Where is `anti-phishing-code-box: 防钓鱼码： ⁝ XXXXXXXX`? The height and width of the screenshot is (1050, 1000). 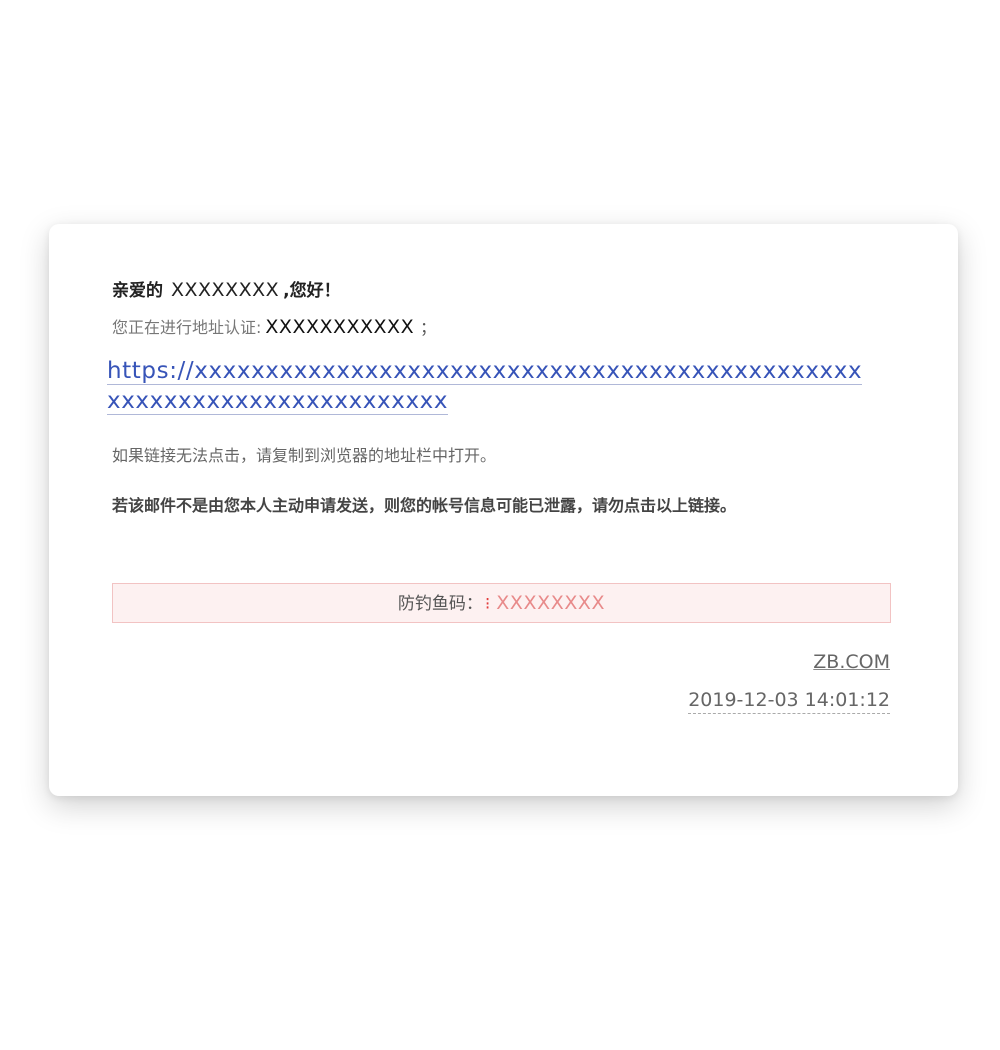 anti-phishing-code-box: 防钓鱼码： ⁝ XXXXXXXX is located at coordinates (501, 603).